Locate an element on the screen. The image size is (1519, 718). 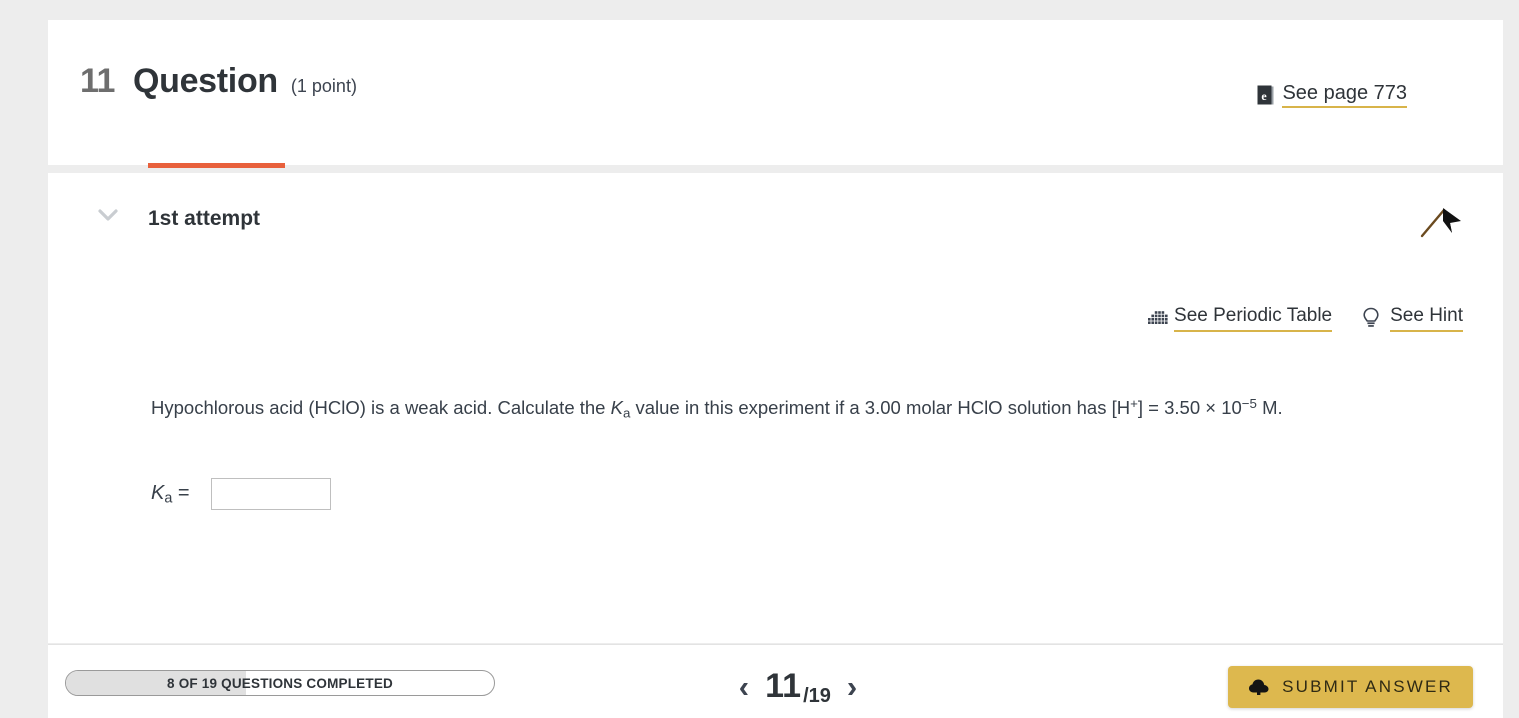
chevron-left-icon: ‹ is located at coordinates (744, 686).